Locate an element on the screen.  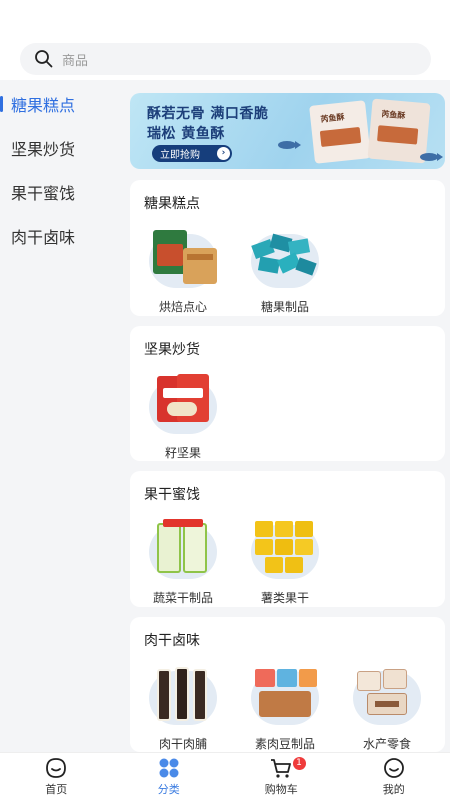
product-label: 素肉豆制品 is located at coordinates (284, 744).